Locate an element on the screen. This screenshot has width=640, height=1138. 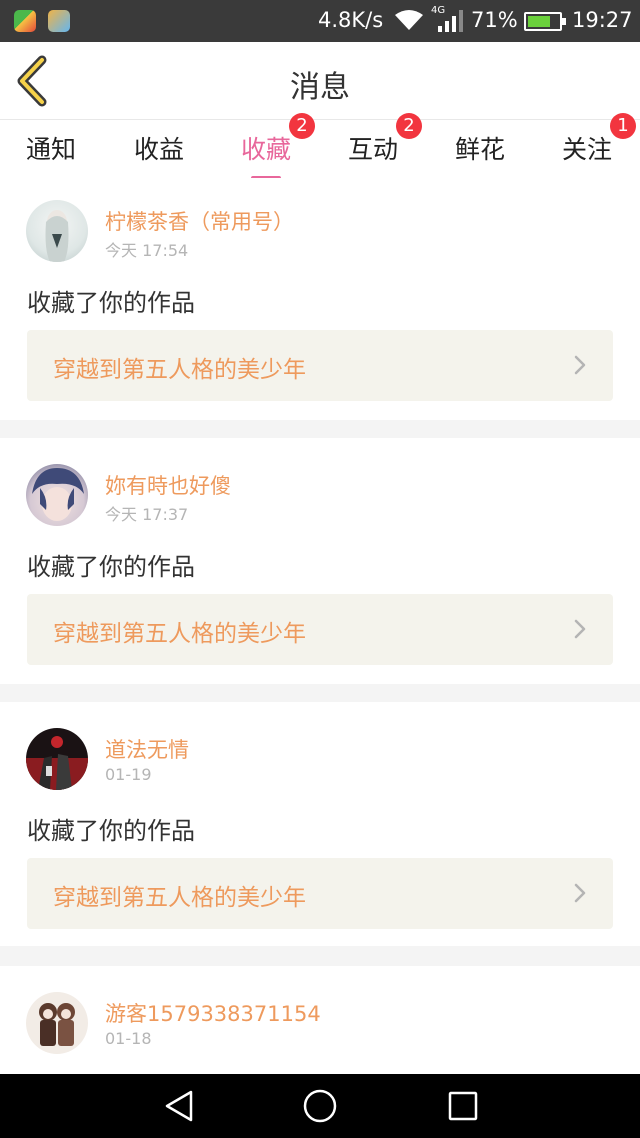
network-speed: 4.8K/s is located at coordinates (351, 20).